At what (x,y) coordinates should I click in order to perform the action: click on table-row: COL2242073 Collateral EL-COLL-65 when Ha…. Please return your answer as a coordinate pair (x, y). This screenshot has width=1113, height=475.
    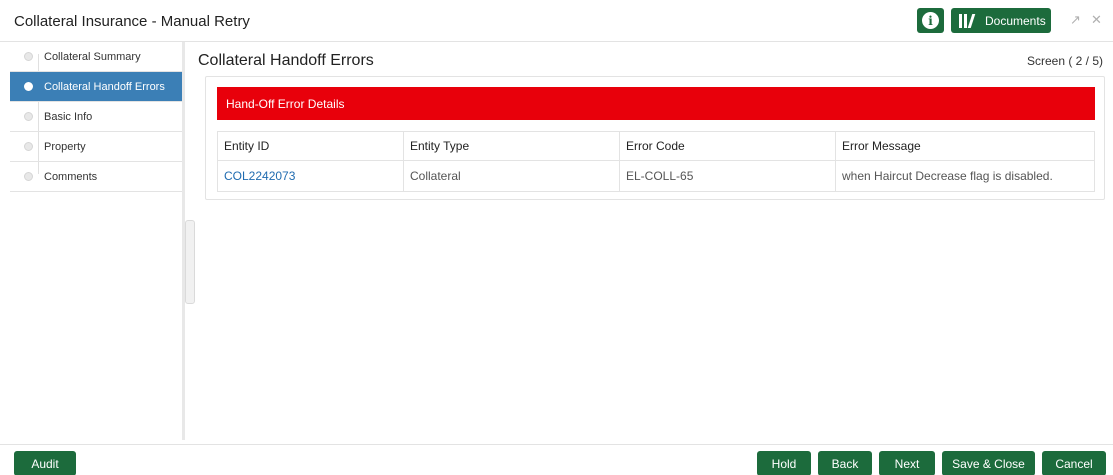
    Looking at the image, I should click on (656, 176).